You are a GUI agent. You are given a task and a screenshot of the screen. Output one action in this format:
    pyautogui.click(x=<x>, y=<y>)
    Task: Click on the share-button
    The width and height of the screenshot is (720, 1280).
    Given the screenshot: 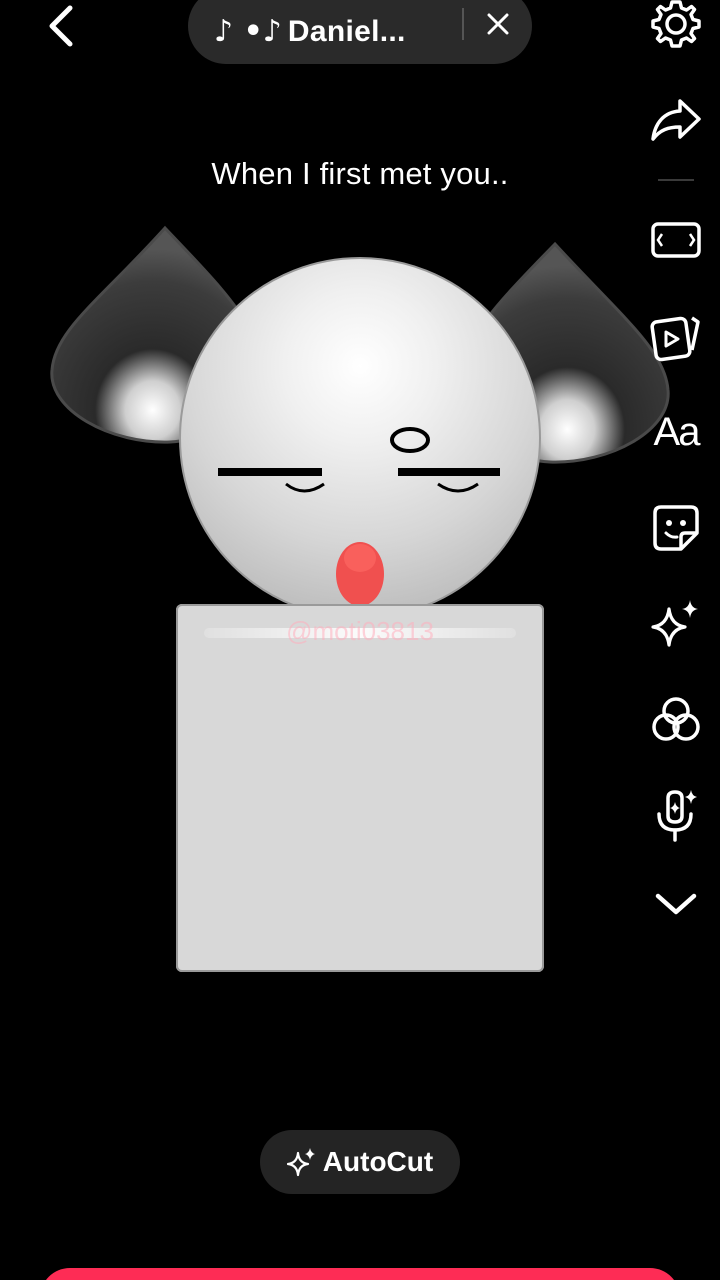 What is the action you would take?
    pyautogui.click(x=676, y=120)
    